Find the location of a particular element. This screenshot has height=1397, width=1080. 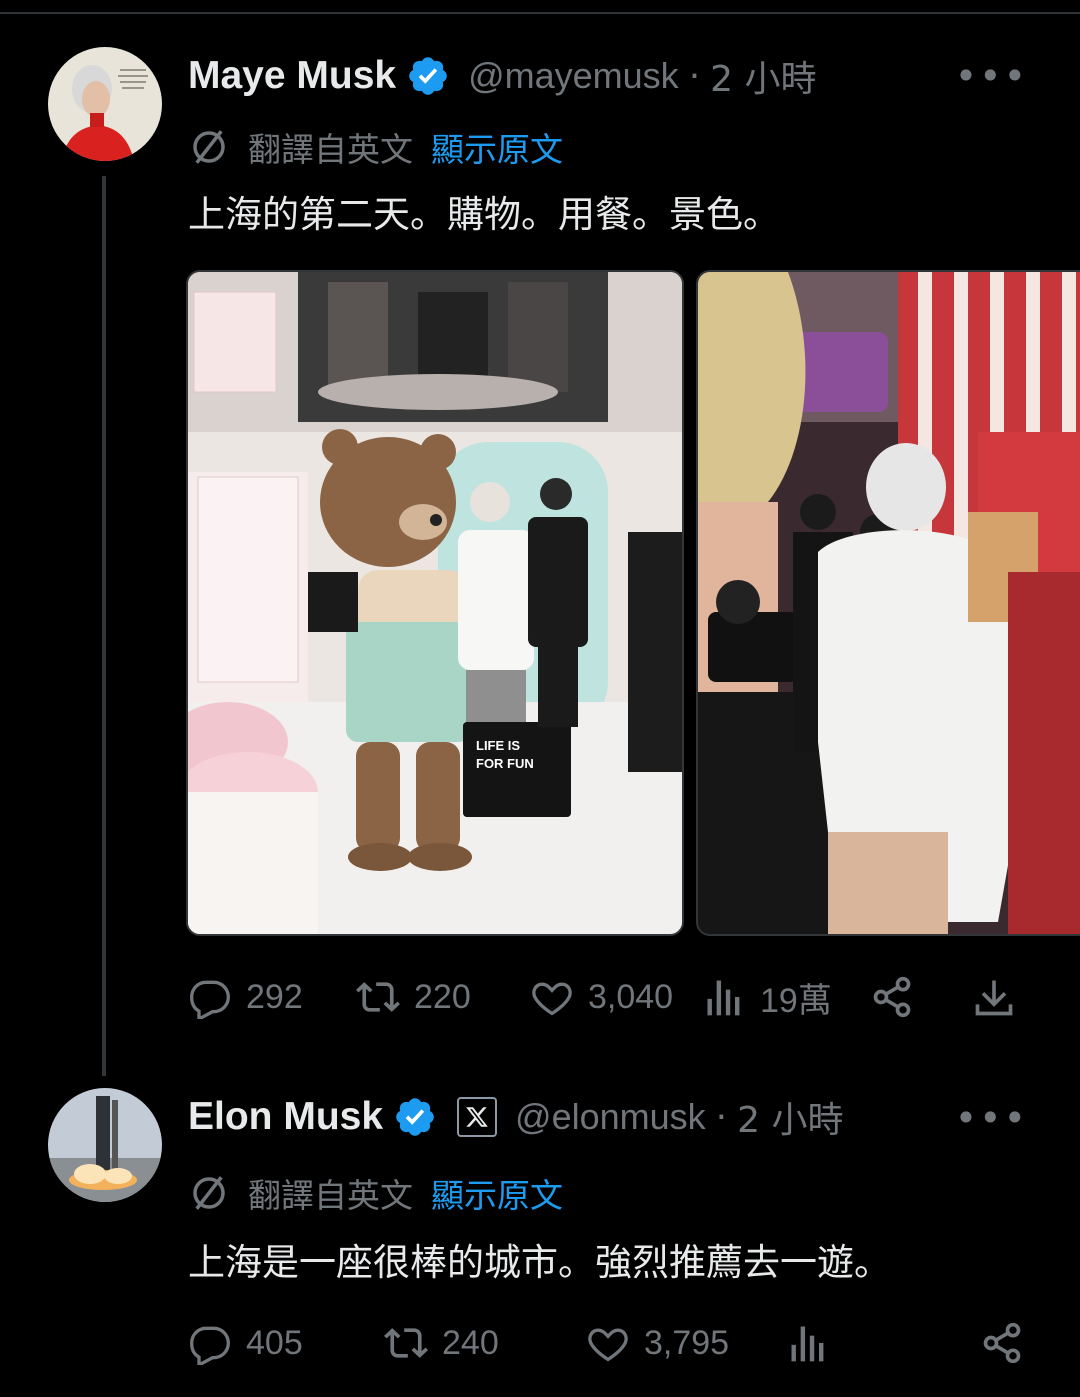

download-button is located at coordinates (994, 997).